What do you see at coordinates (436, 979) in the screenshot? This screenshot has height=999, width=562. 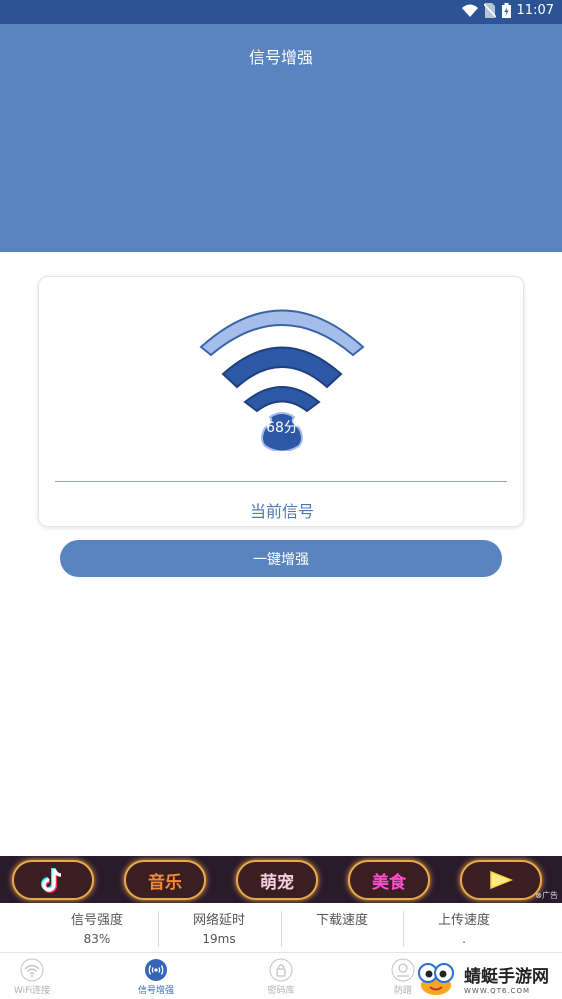 I see `dragonfly-logo-icon` at bounding box center [436, 979].